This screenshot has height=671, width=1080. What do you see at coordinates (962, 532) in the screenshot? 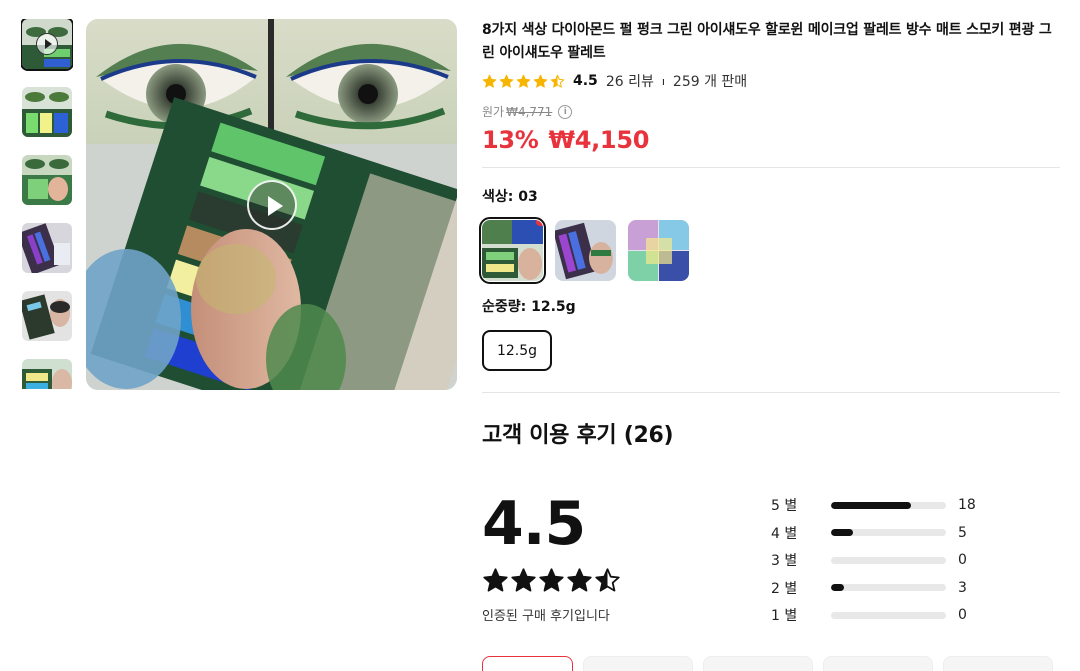
I see `histogram-count: 5` at bounding box center [962, 532].